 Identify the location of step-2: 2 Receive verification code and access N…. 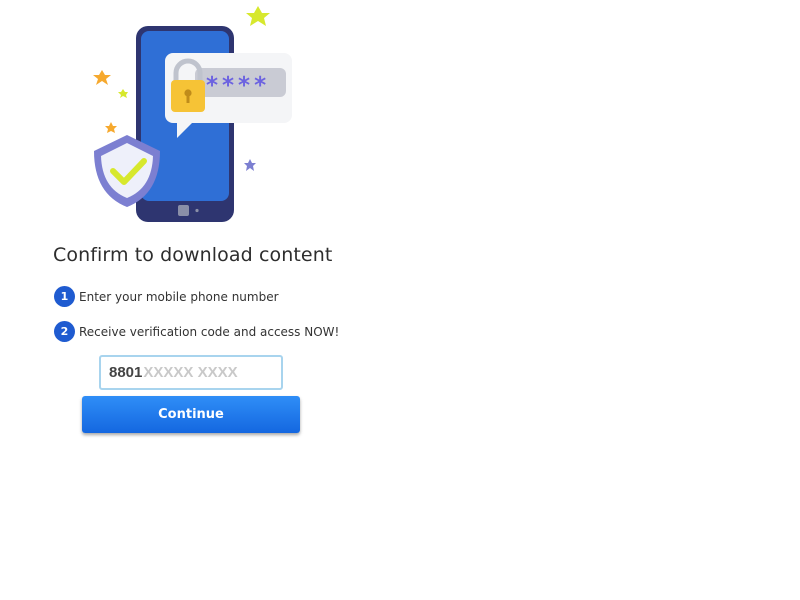
(196, 331).